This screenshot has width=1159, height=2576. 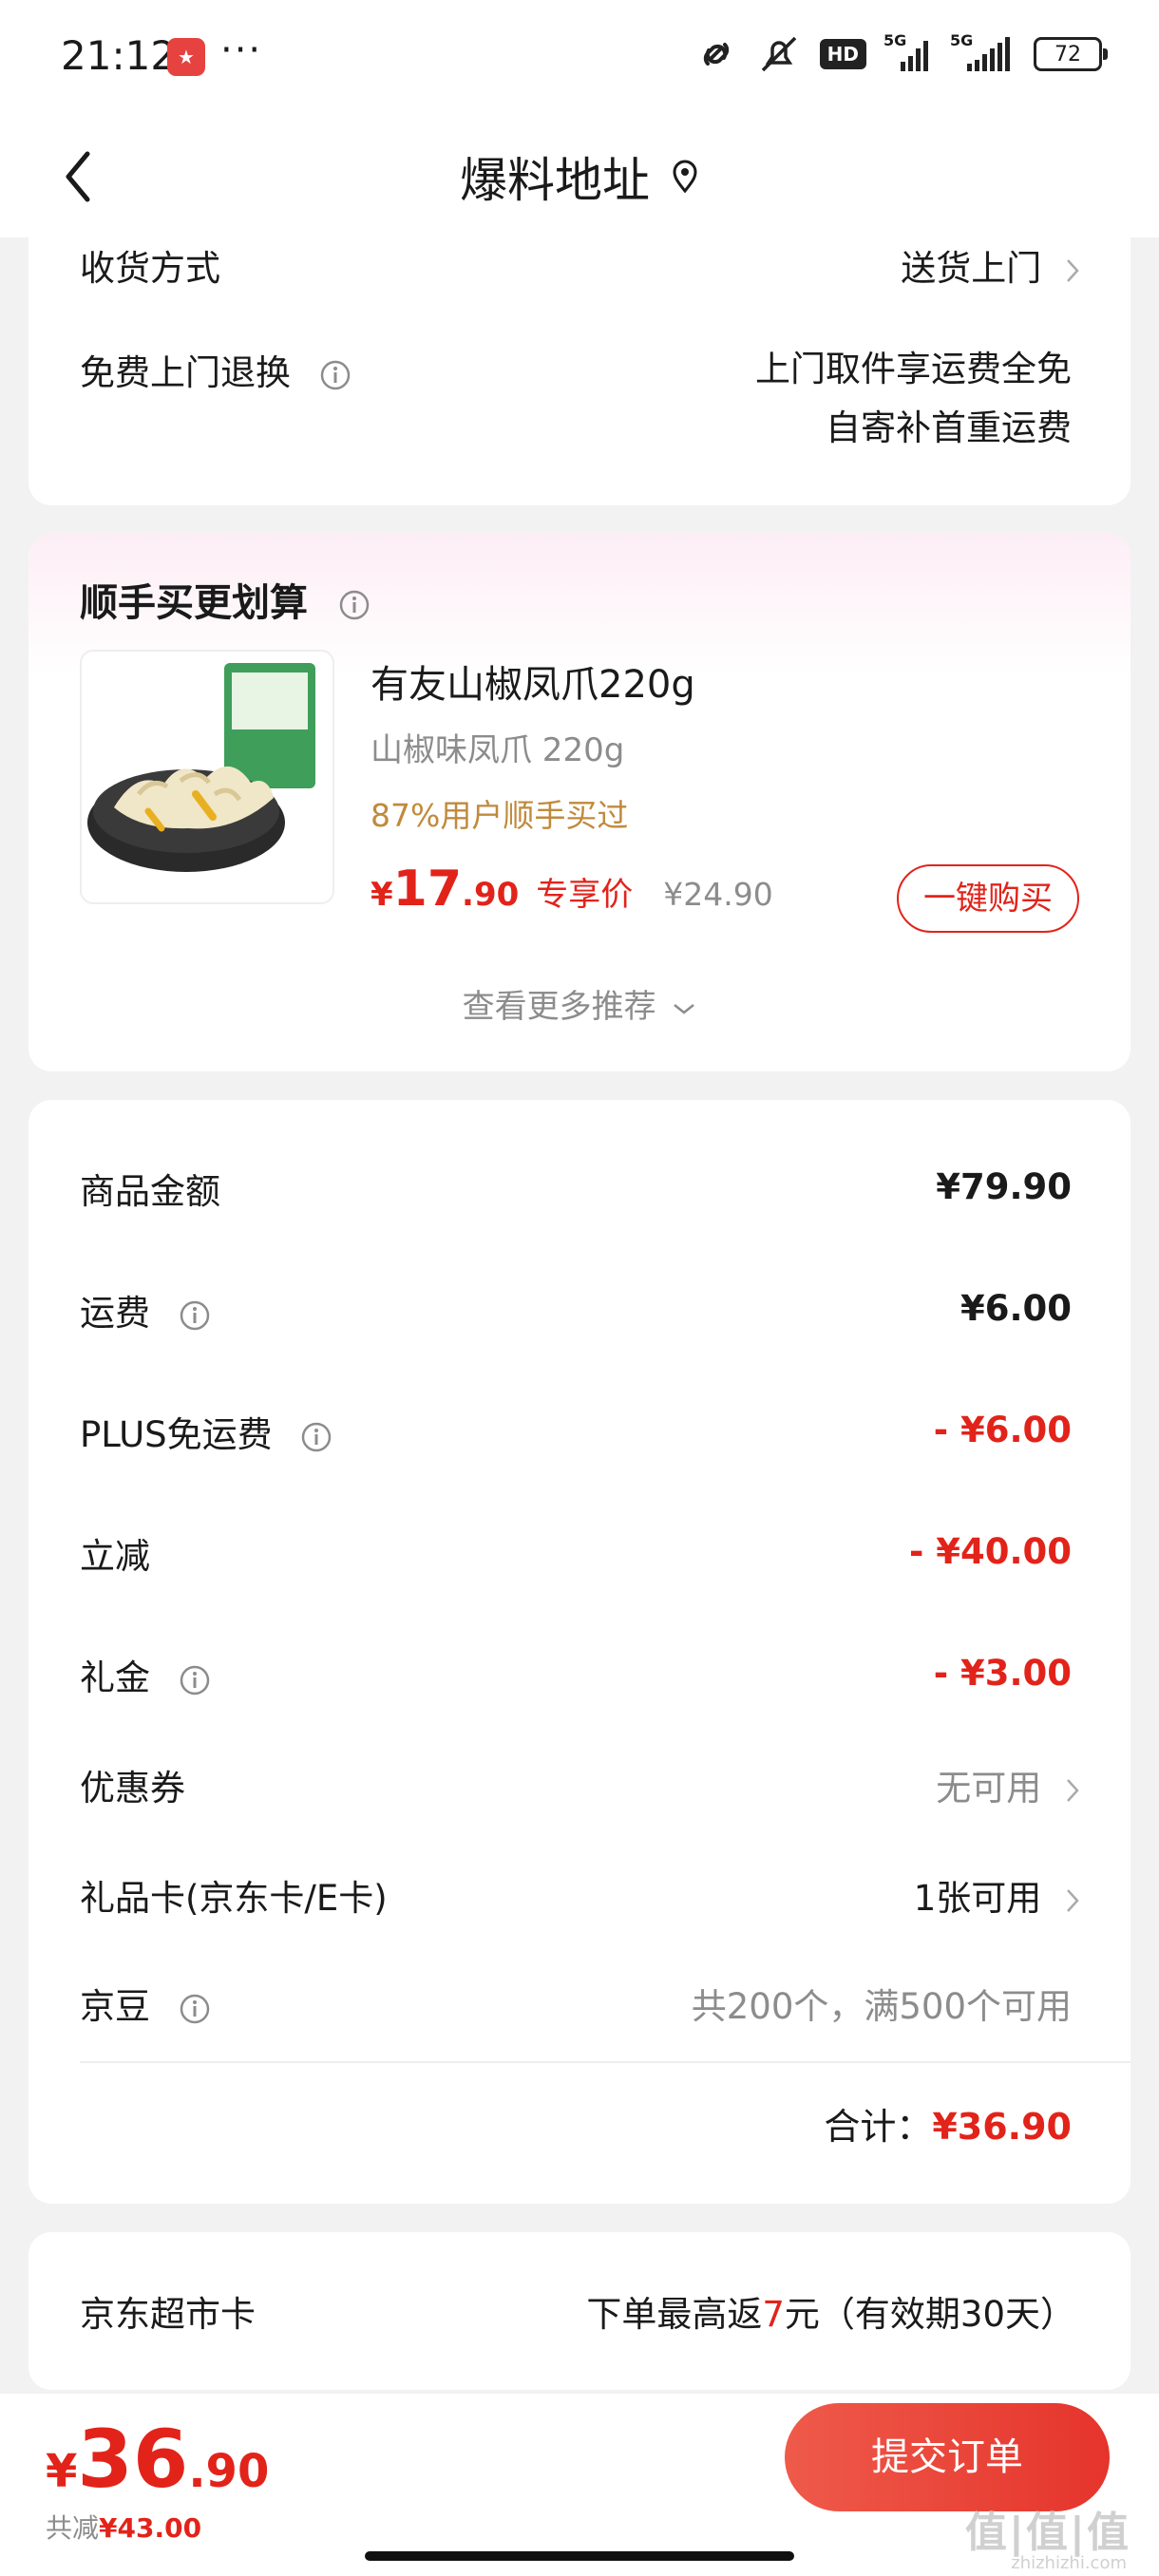 What do you see at coordinates (881, 2006) in the screenshot?
I see `jd-beans-value: 共200个，满500个可用` at bounding box center [881, 2006].